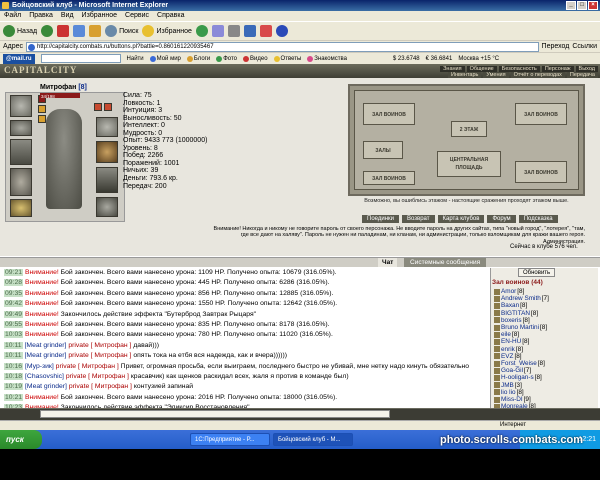 The height and width of the screenshot is (480, 600). Describe the element at coordinates (13, 356) in the screenshot. I see `message-time: 10:11` at that location.